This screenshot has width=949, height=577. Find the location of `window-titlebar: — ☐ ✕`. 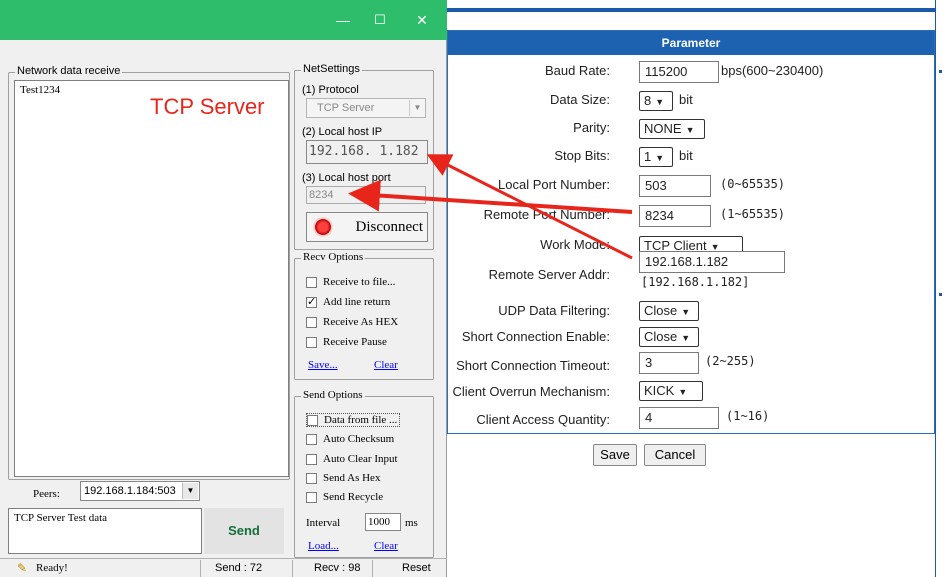

window-titlebar: — ☐ ✕ is located at coordinates (223, 20).